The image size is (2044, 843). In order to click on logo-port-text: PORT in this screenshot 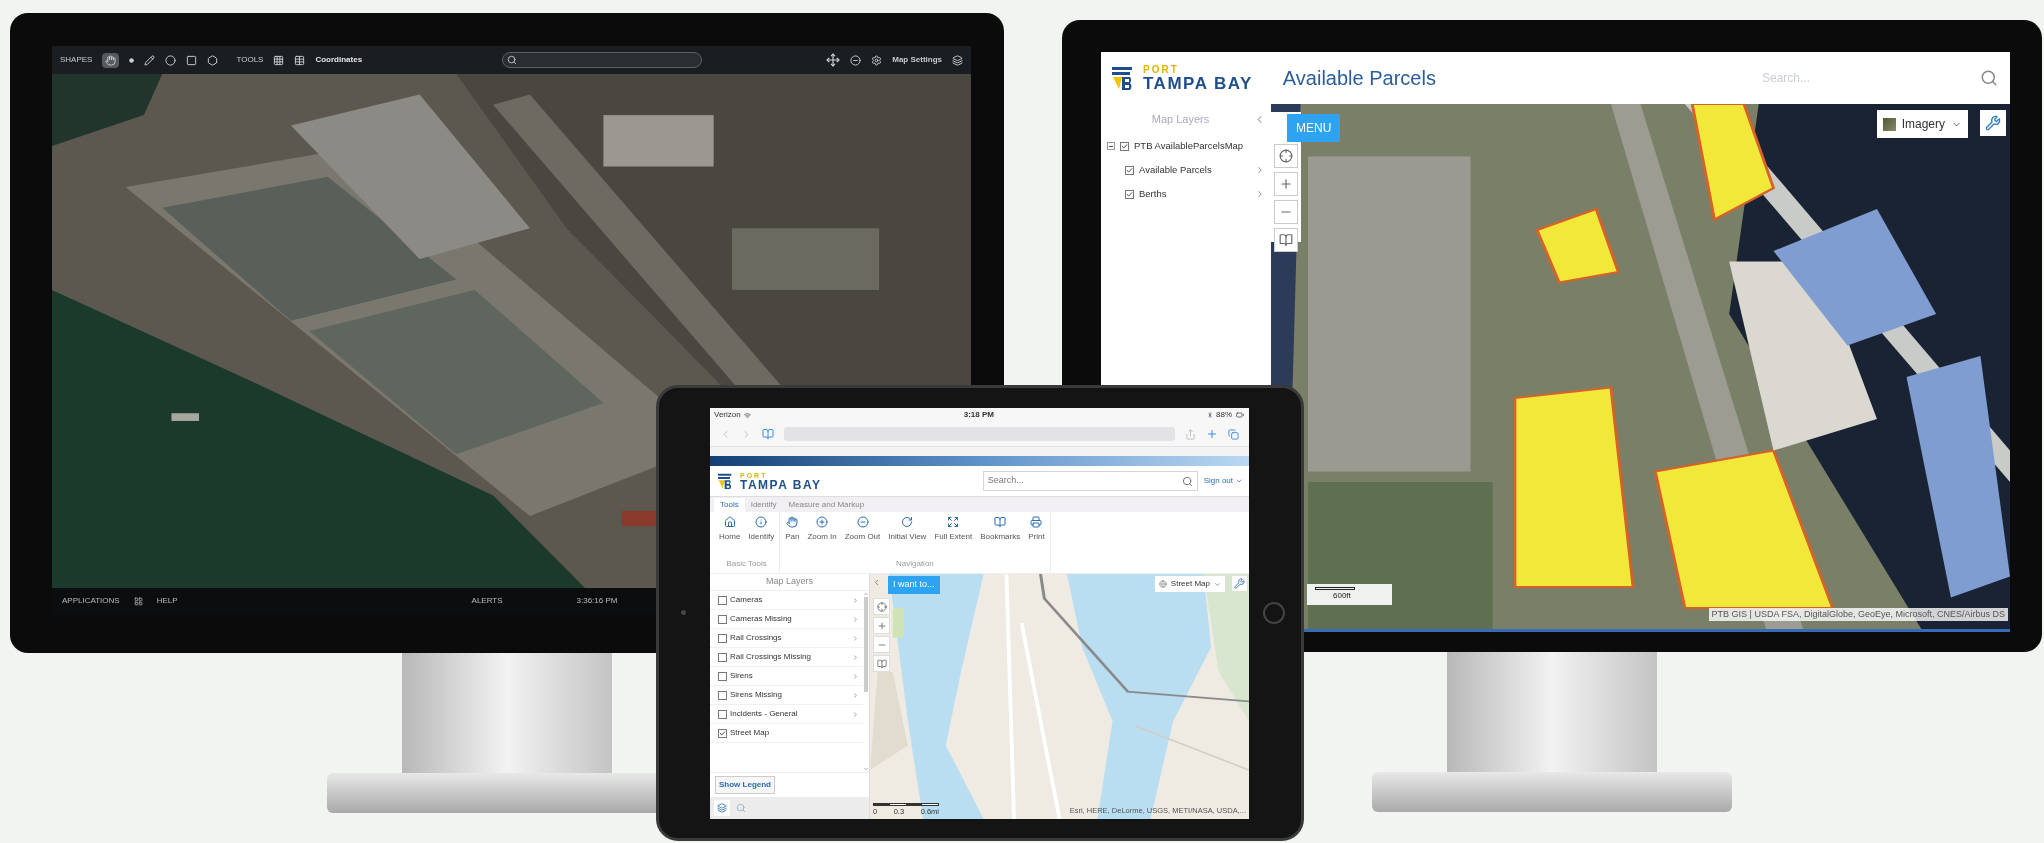, I will do `click(1161, 69)`.